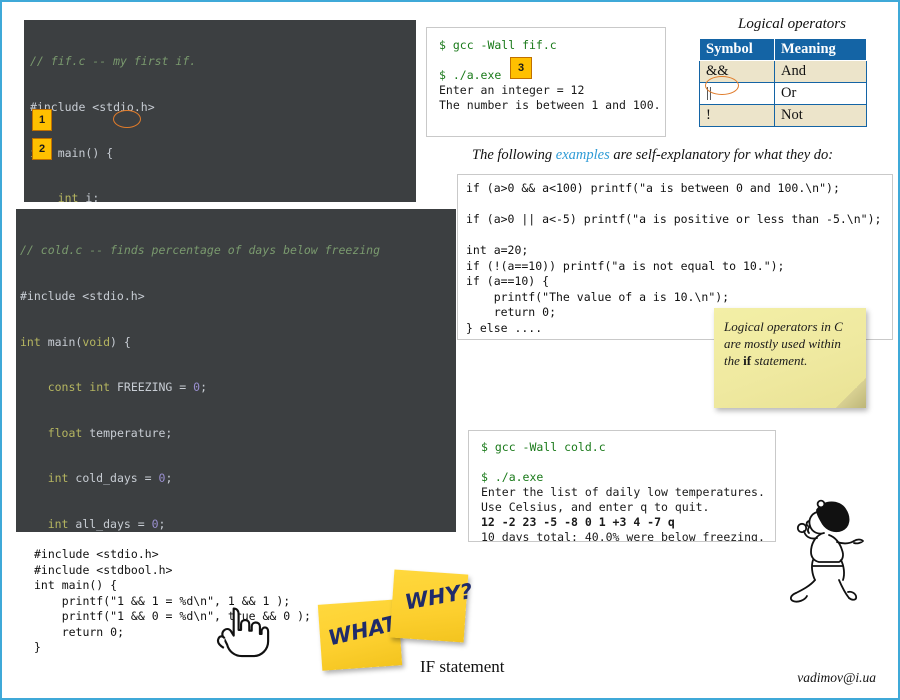  What do you see at coordinates (737, 49) in the screenshot?
I see `column-header-symbol: Symbol` at bounding box center [737, 49].